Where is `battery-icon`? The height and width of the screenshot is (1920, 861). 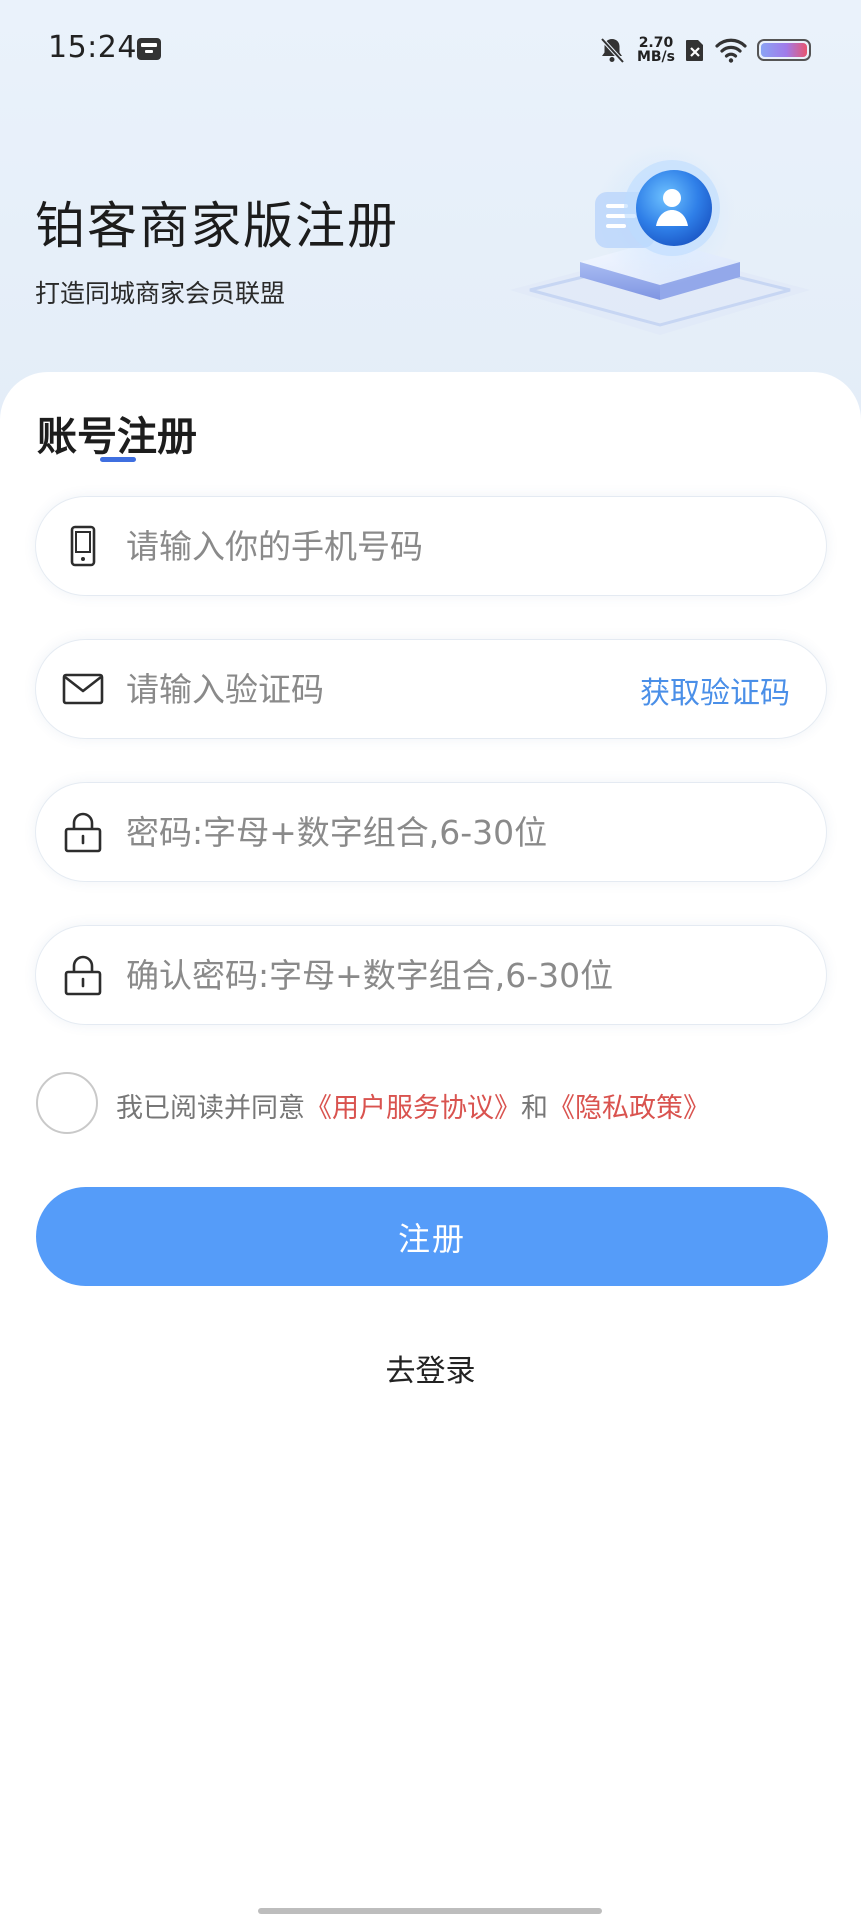
battery-icon is located at coordinates (784, 50).